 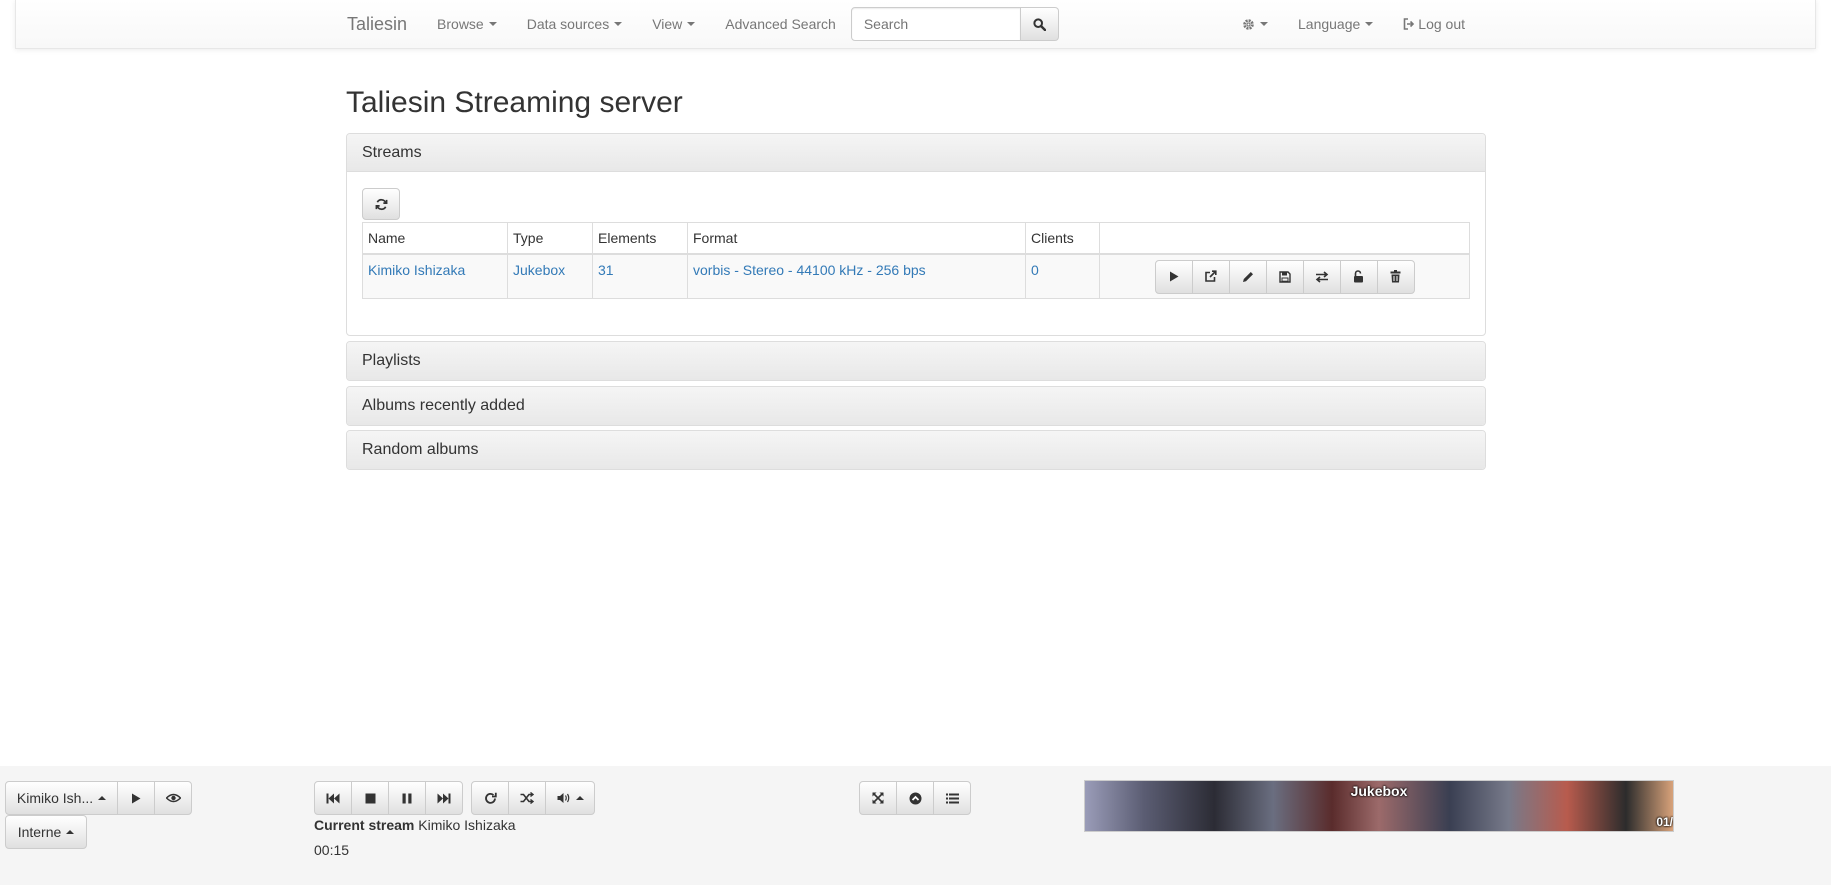 I want to click on data-sources-menu: Data sources, so click(x=574, y=24).